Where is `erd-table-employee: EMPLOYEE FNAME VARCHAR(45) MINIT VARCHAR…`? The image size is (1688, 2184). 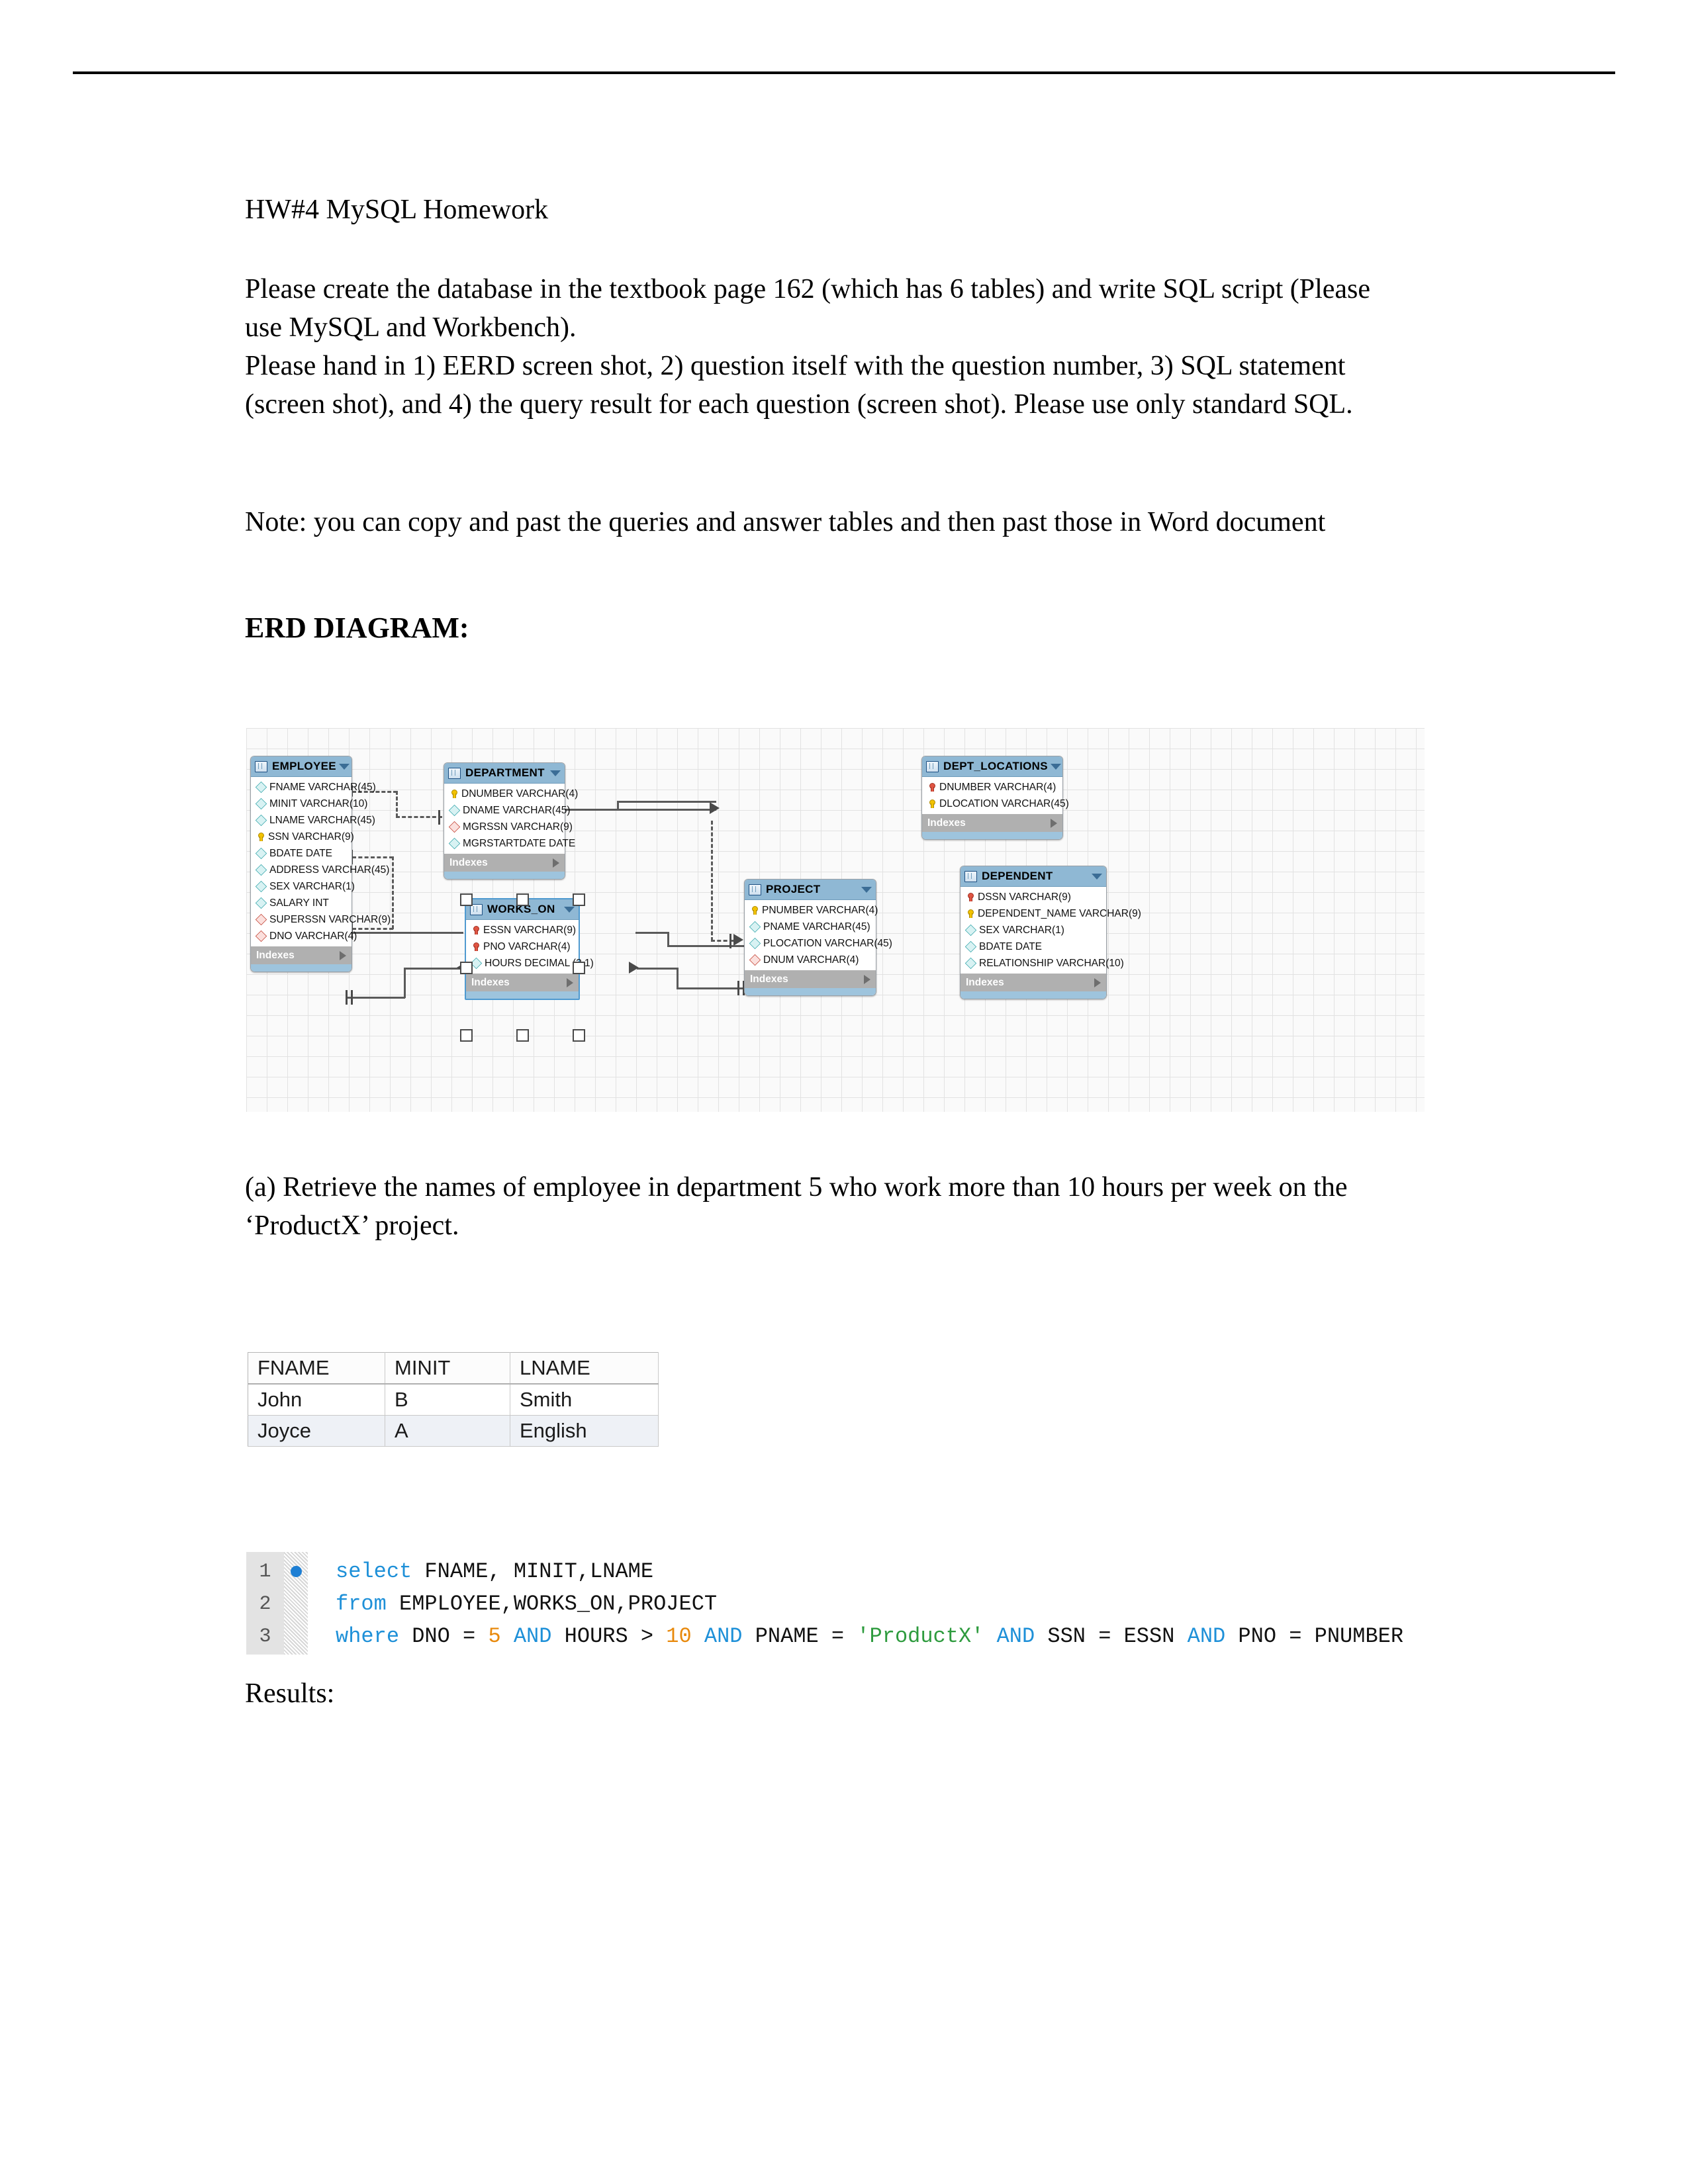 erd-table-employee: EMPLOYEE FNAME VARCHAR(45) MINIT VARCHAR… is located at coordinates (320, 864).